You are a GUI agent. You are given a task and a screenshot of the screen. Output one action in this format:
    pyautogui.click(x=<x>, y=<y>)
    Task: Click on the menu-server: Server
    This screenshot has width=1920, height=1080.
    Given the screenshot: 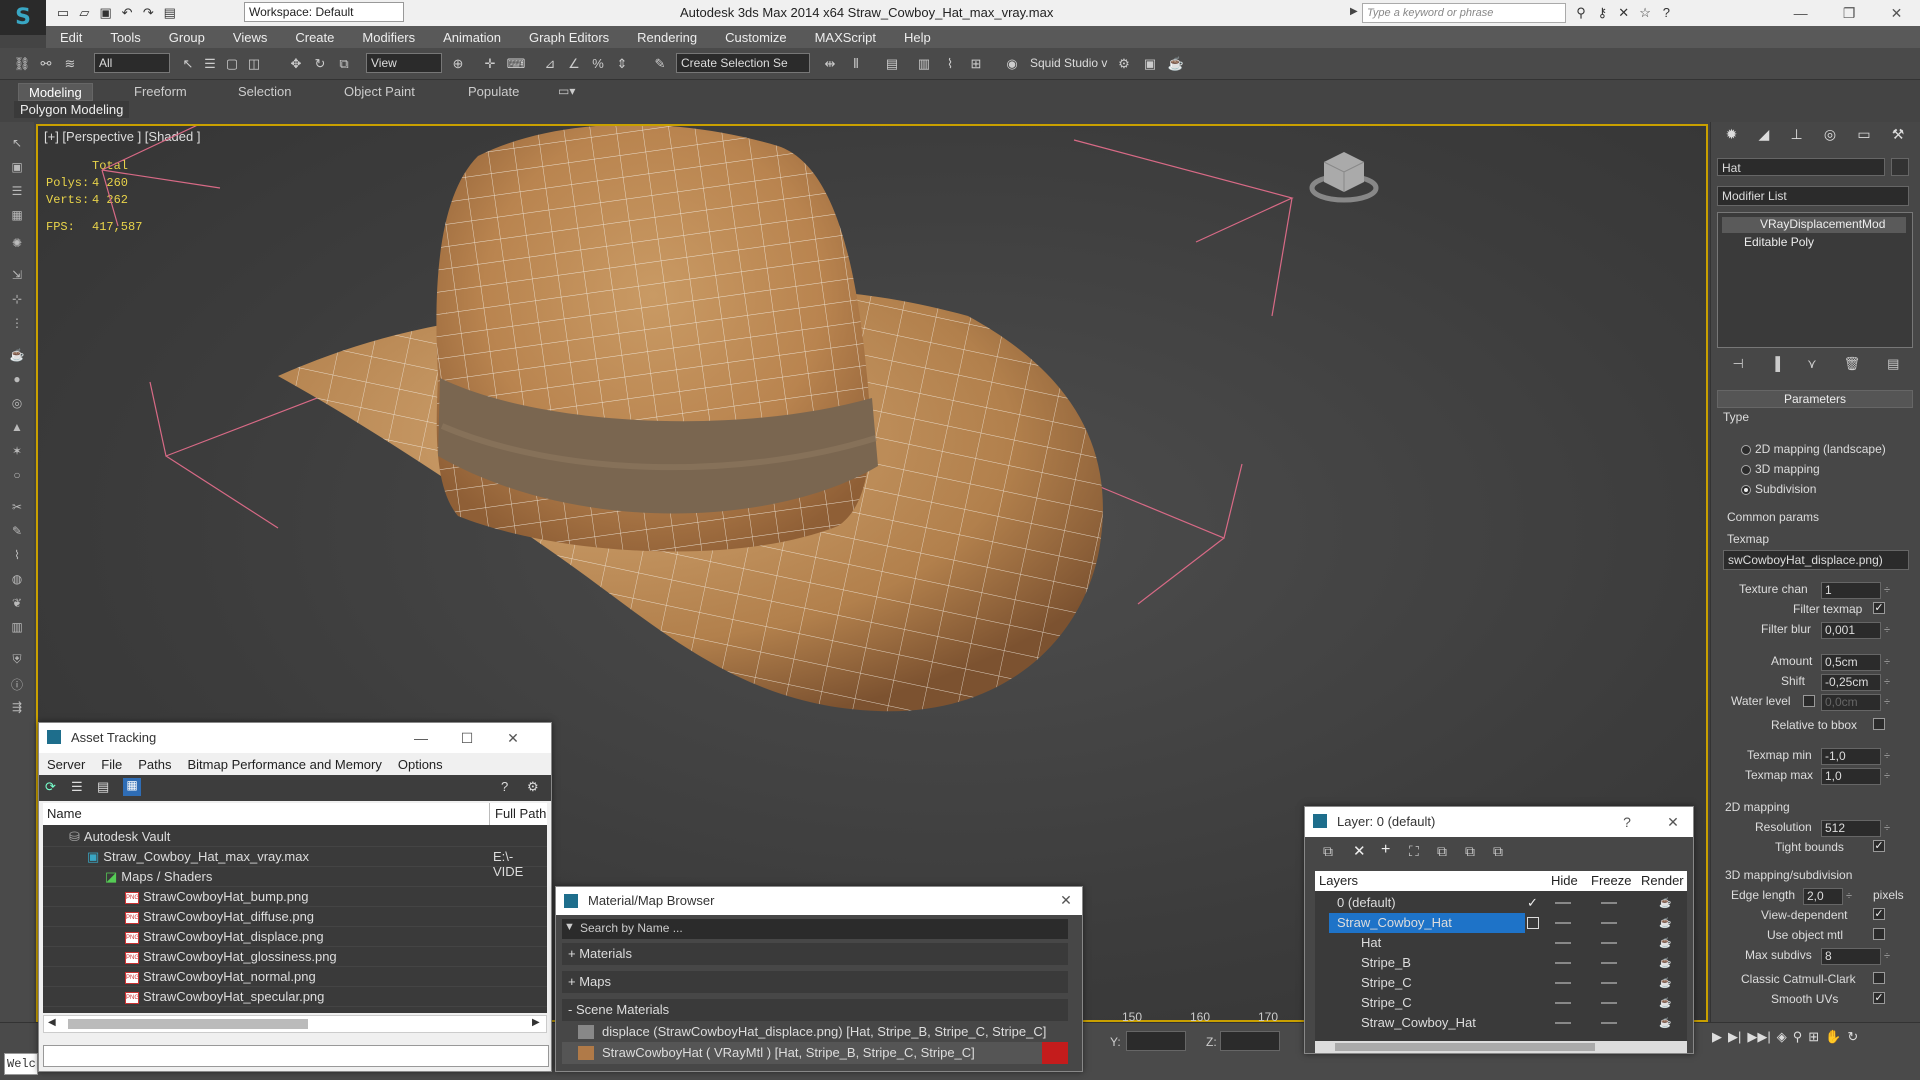 What is the action you would take?
    pyautogui.click(x=66, y=764)
    